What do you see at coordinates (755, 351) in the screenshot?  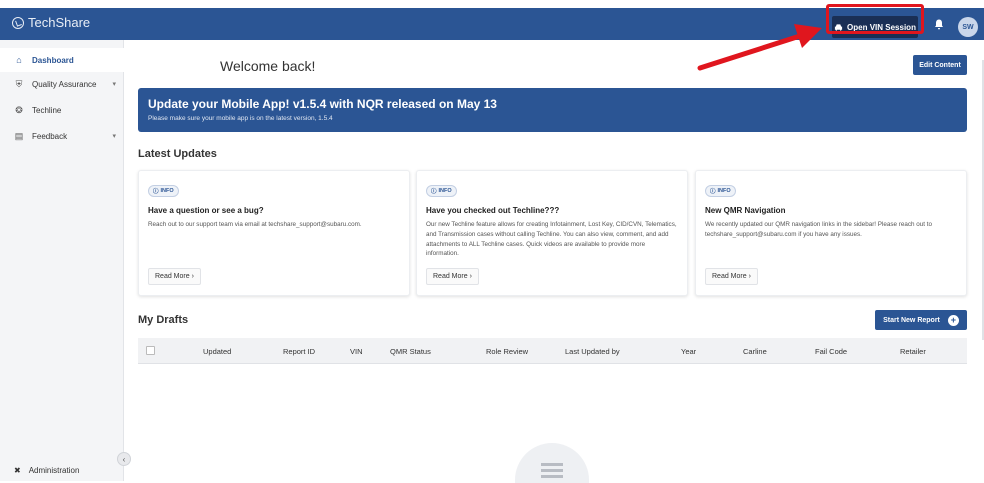 I see `column-header-carline: Carline` at bounding box center [755, 351].